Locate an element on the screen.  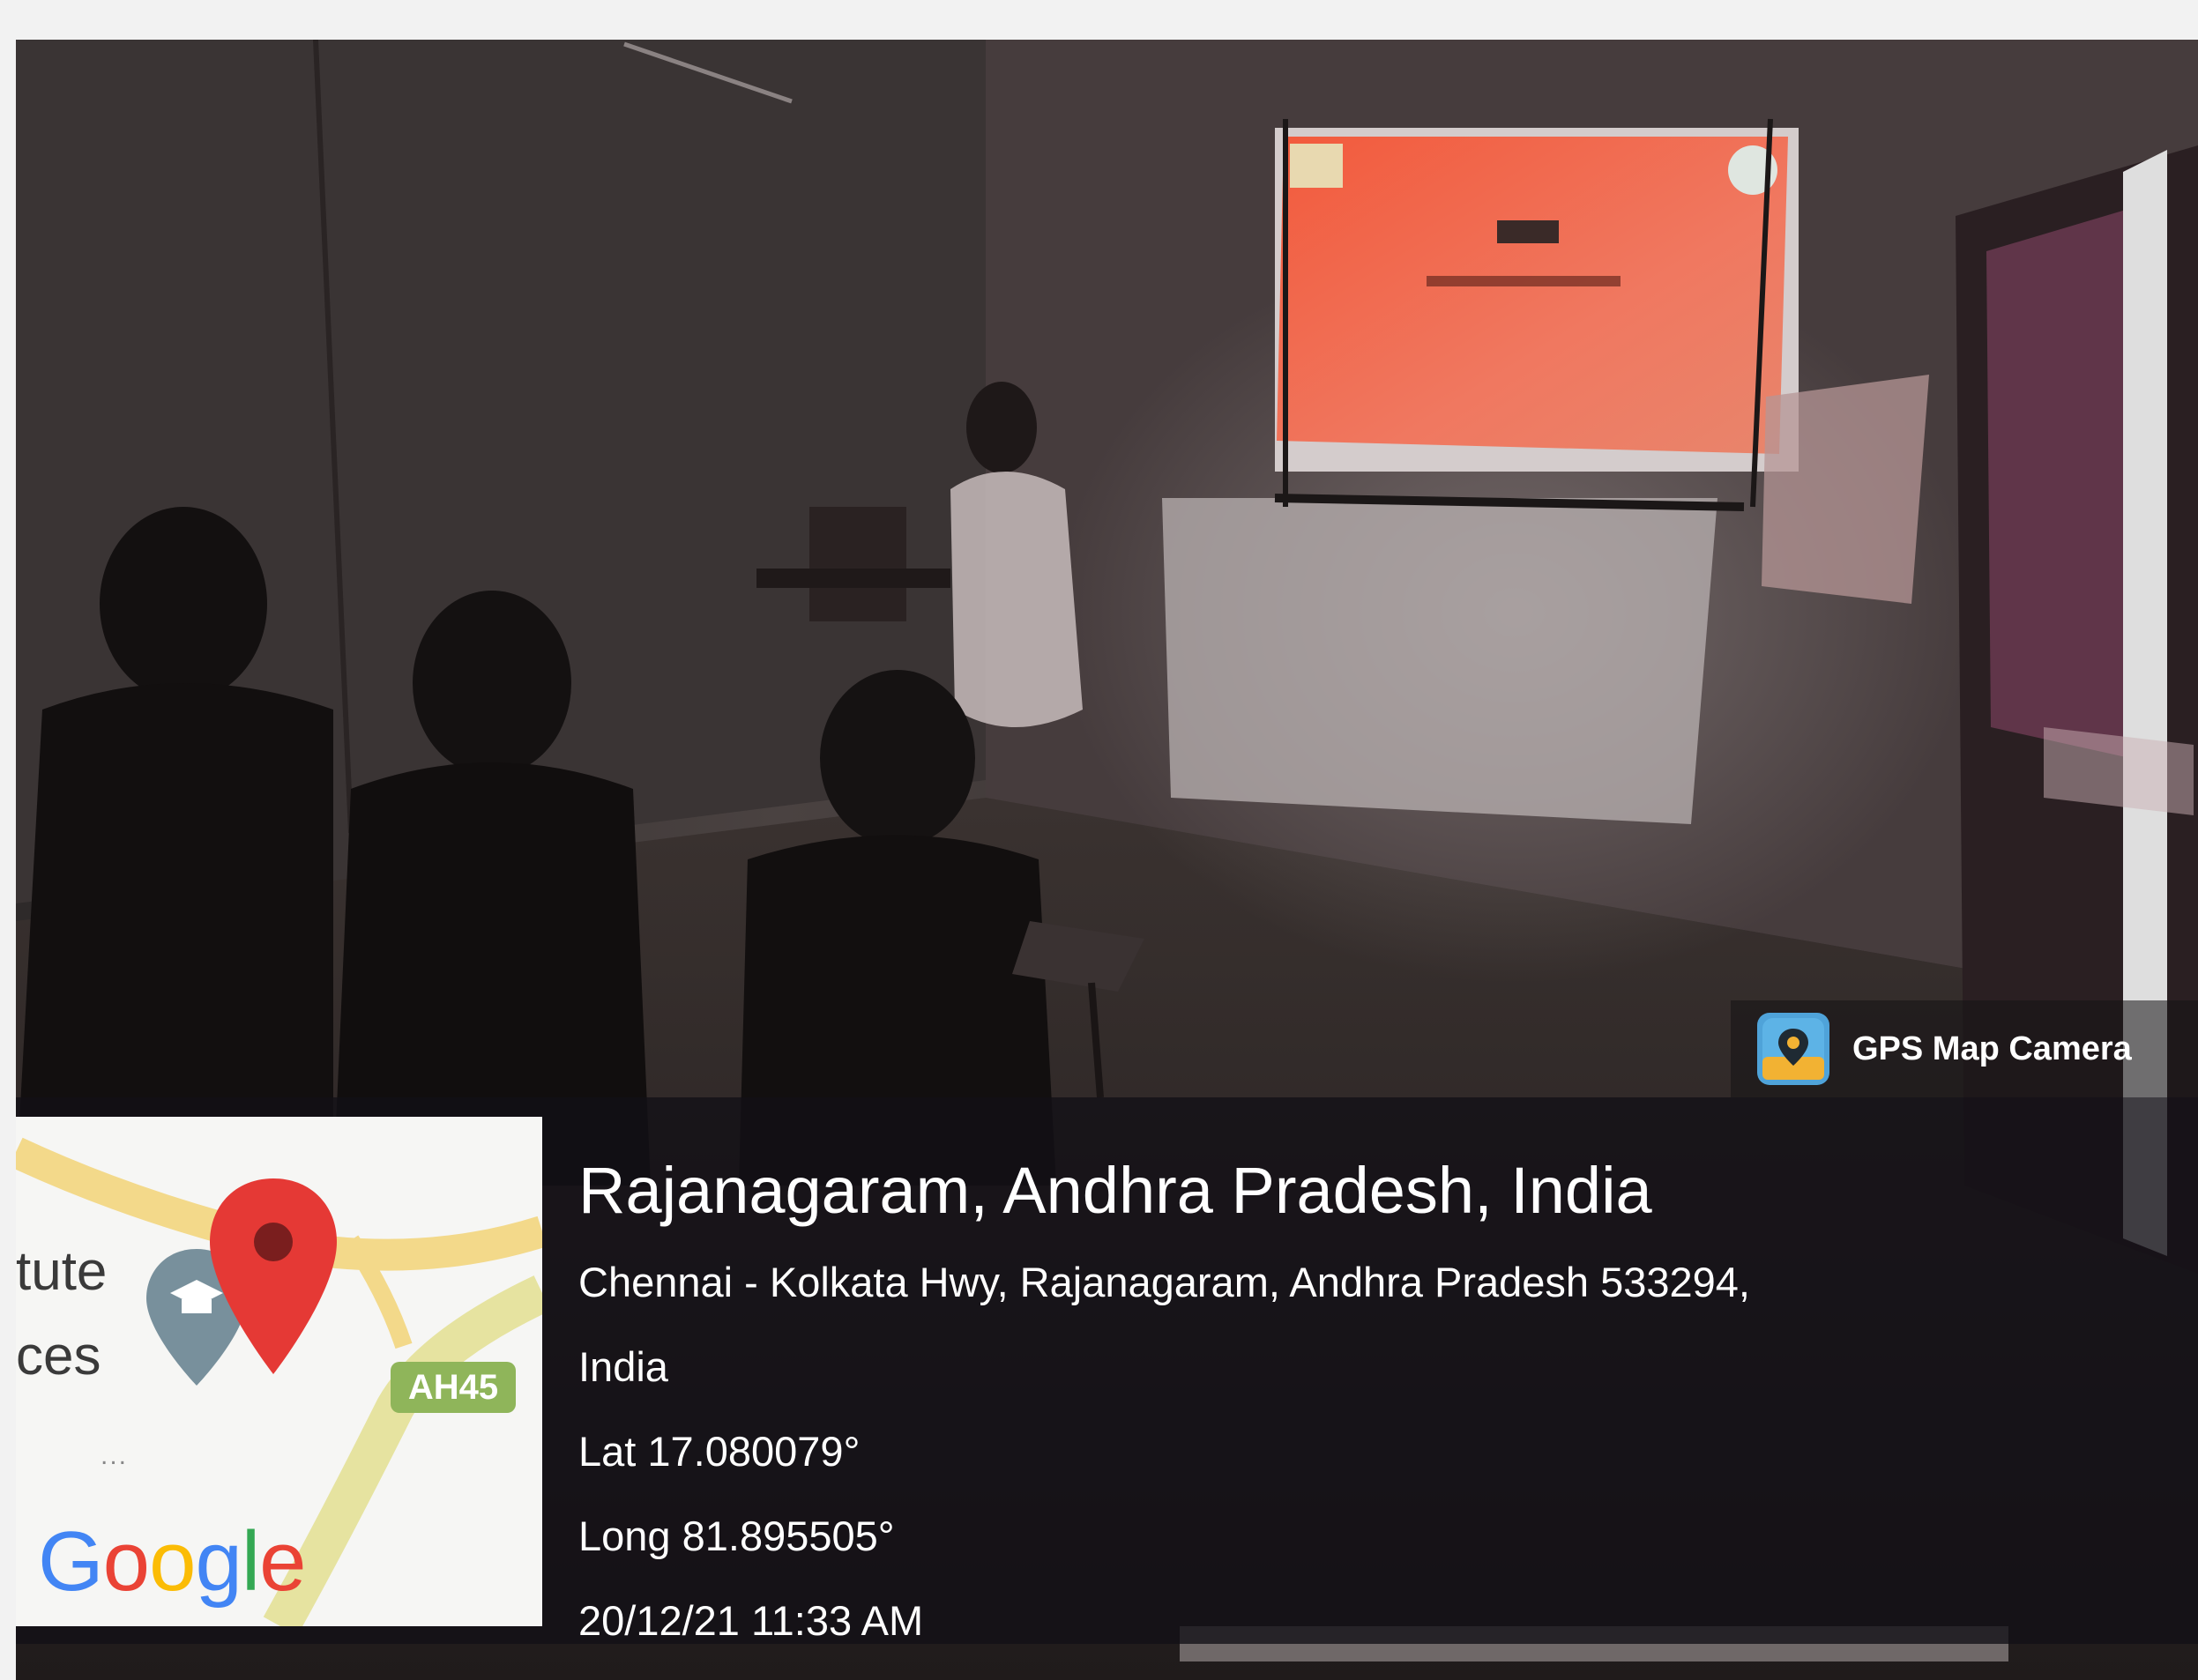
gps-app-name: GPS Map Camera is located at coordinates (1992, 1048).